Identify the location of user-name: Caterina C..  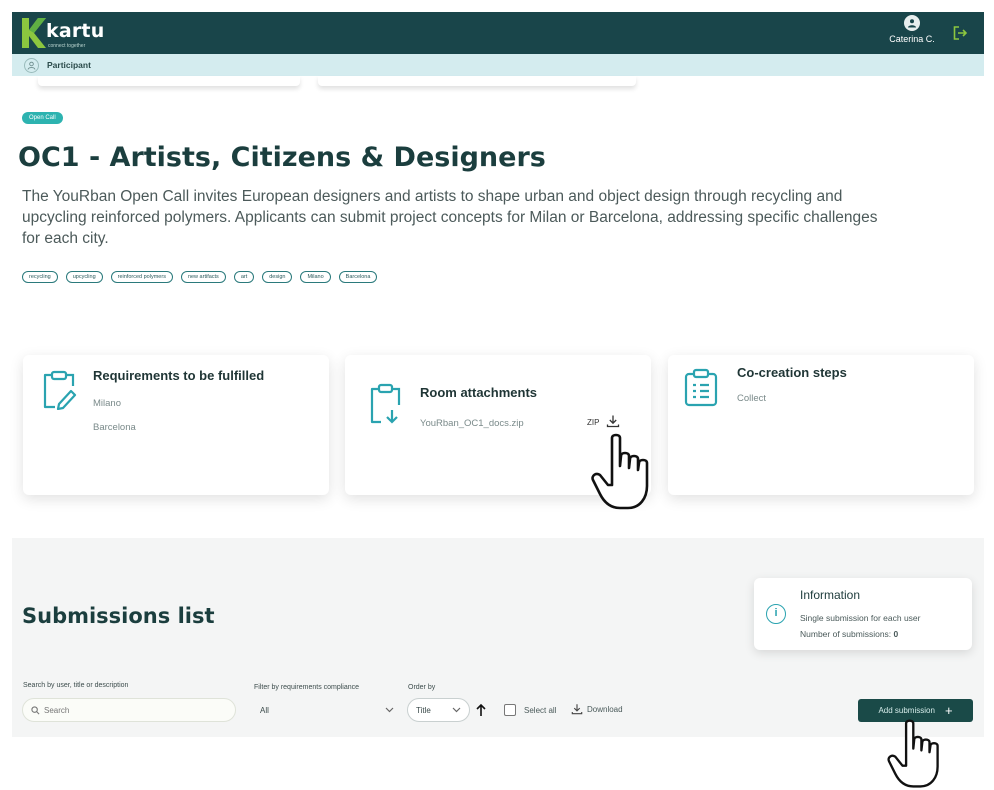
(912, 39).